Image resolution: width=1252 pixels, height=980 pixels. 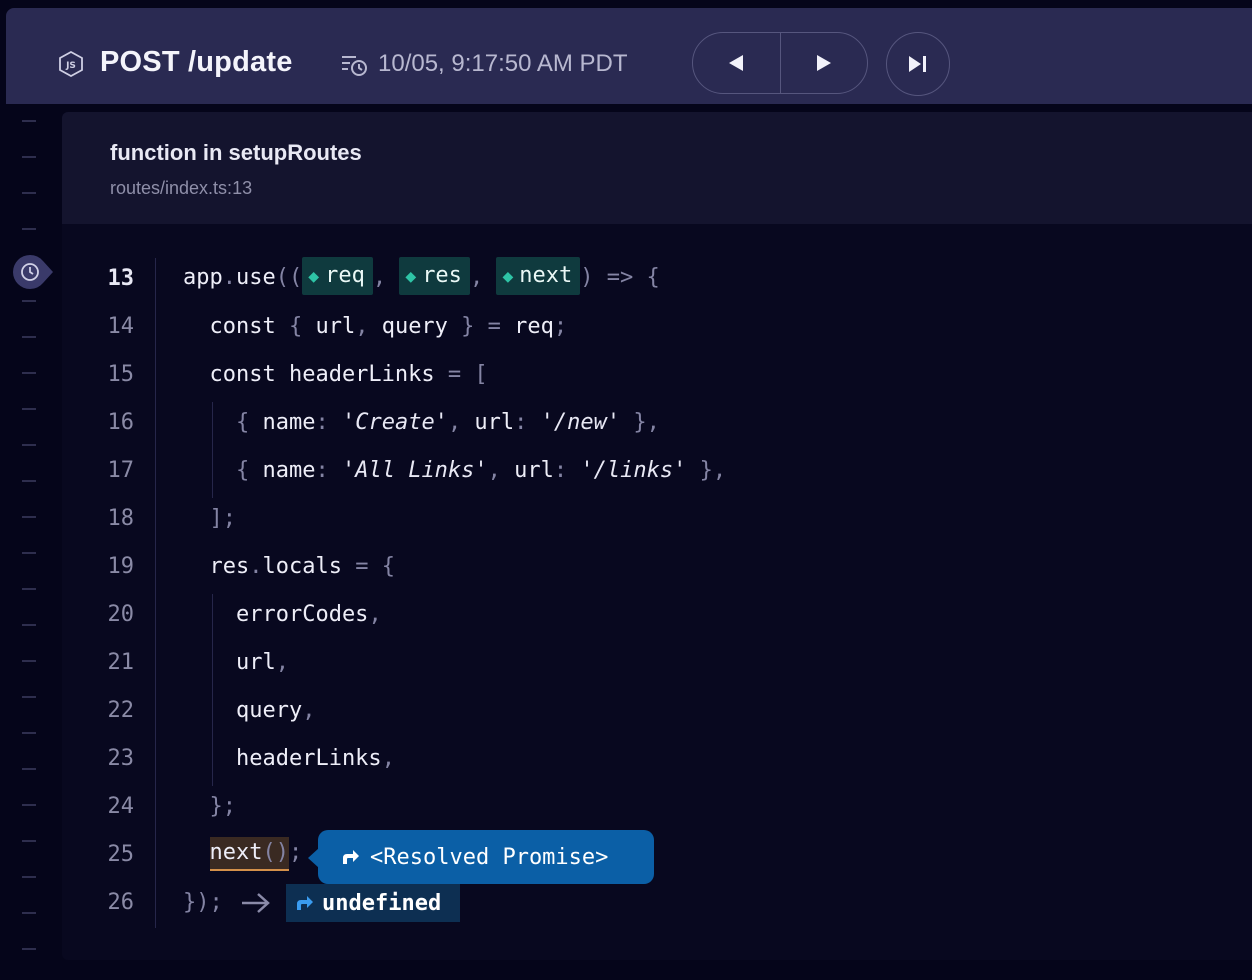 I want to click on line-number: 21, so click(x=121, y=662).